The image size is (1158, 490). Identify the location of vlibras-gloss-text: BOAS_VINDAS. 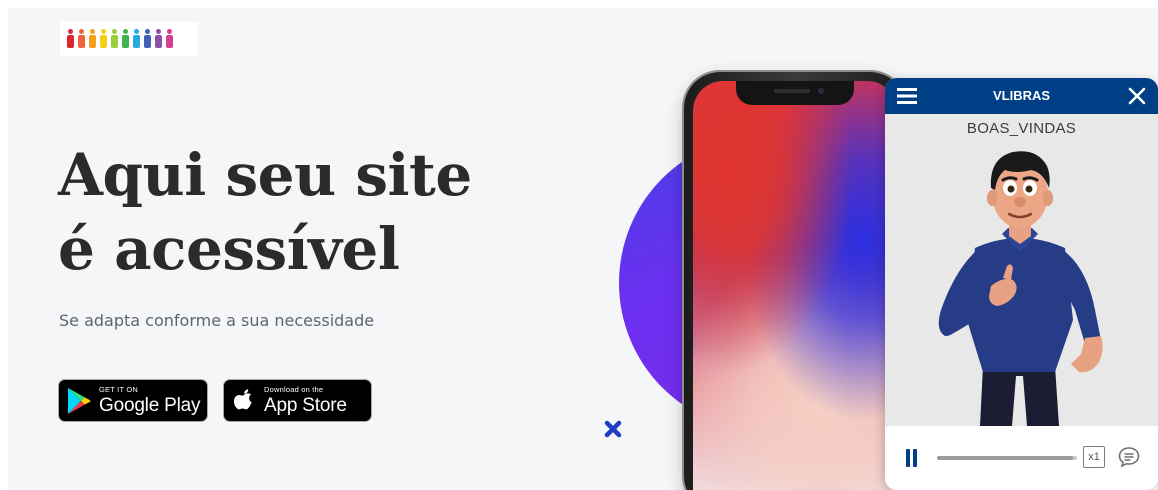
(1021, 128).